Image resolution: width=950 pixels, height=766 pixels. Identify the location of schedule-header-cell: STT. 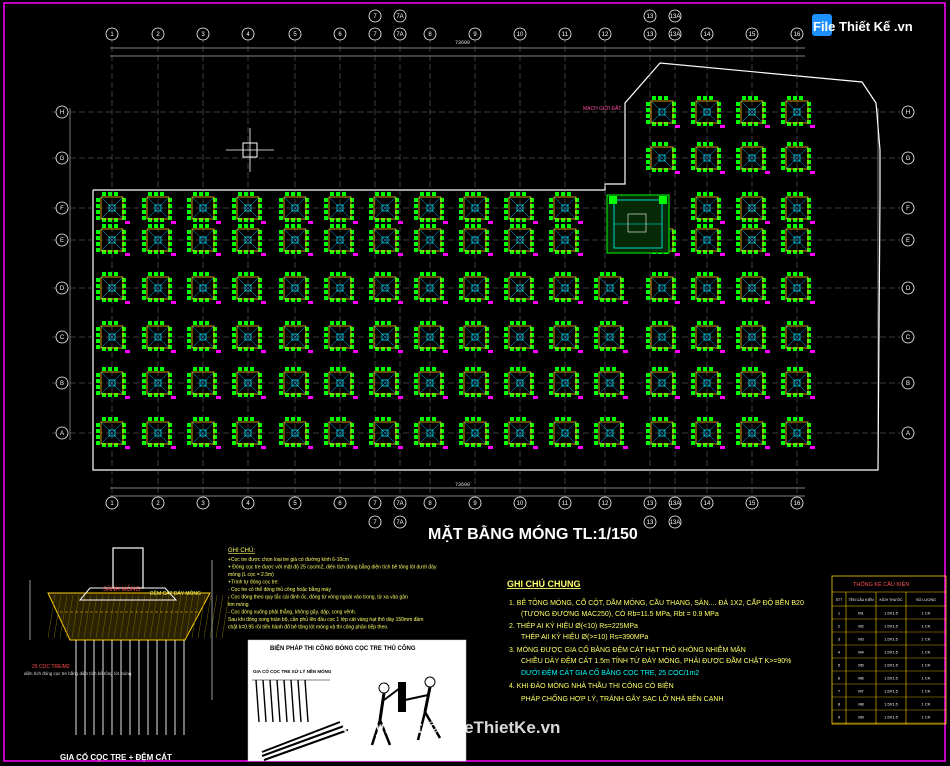
(840, 600).